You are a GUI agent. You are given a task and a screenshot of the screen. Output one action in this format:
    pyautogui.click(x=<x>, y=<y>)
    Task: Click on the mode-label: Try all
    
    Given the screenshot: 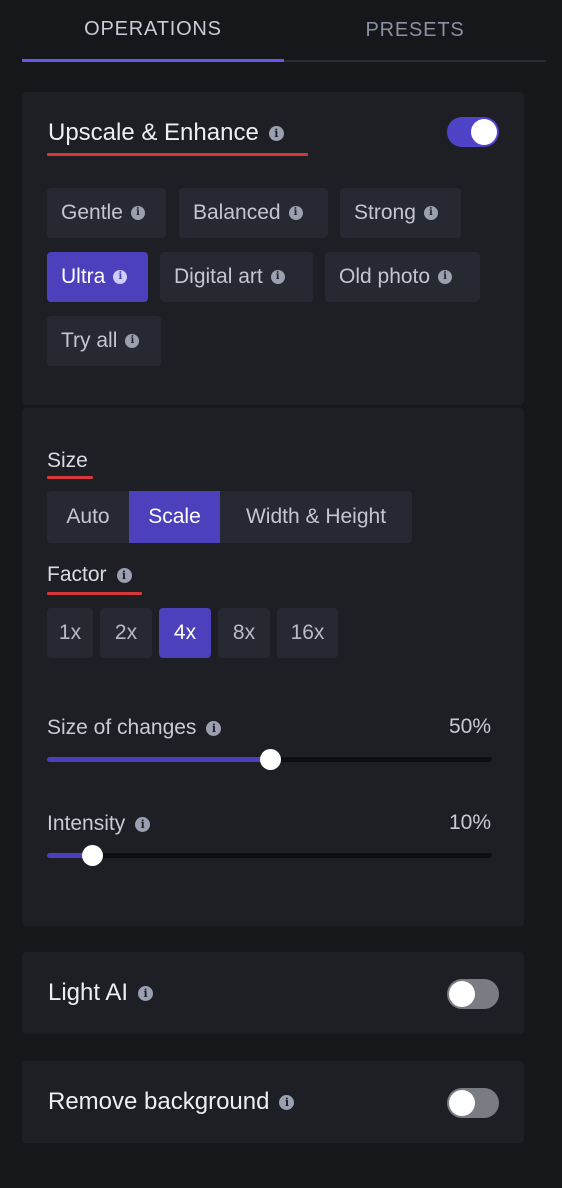 What is the action you would take?
    pyautogui.click(x=89, y=340)
    